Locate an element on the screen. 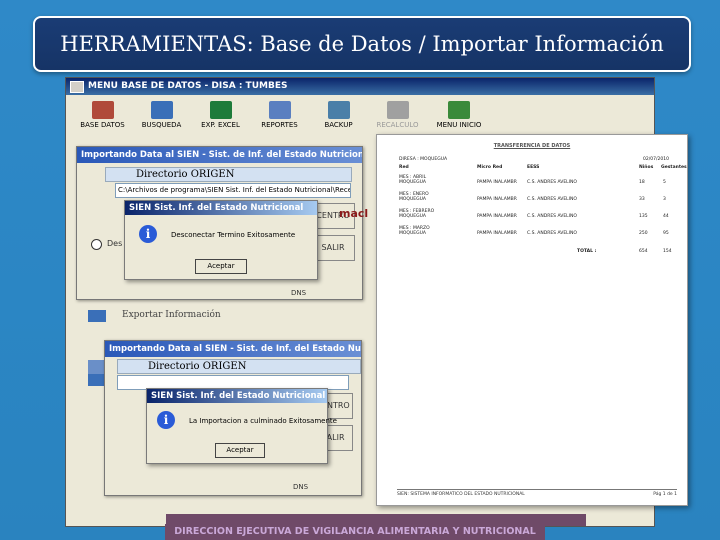 The width and height of the screenshot is (720, 540). report-cell-ninos: 250 is located at coordinates (643, 233).